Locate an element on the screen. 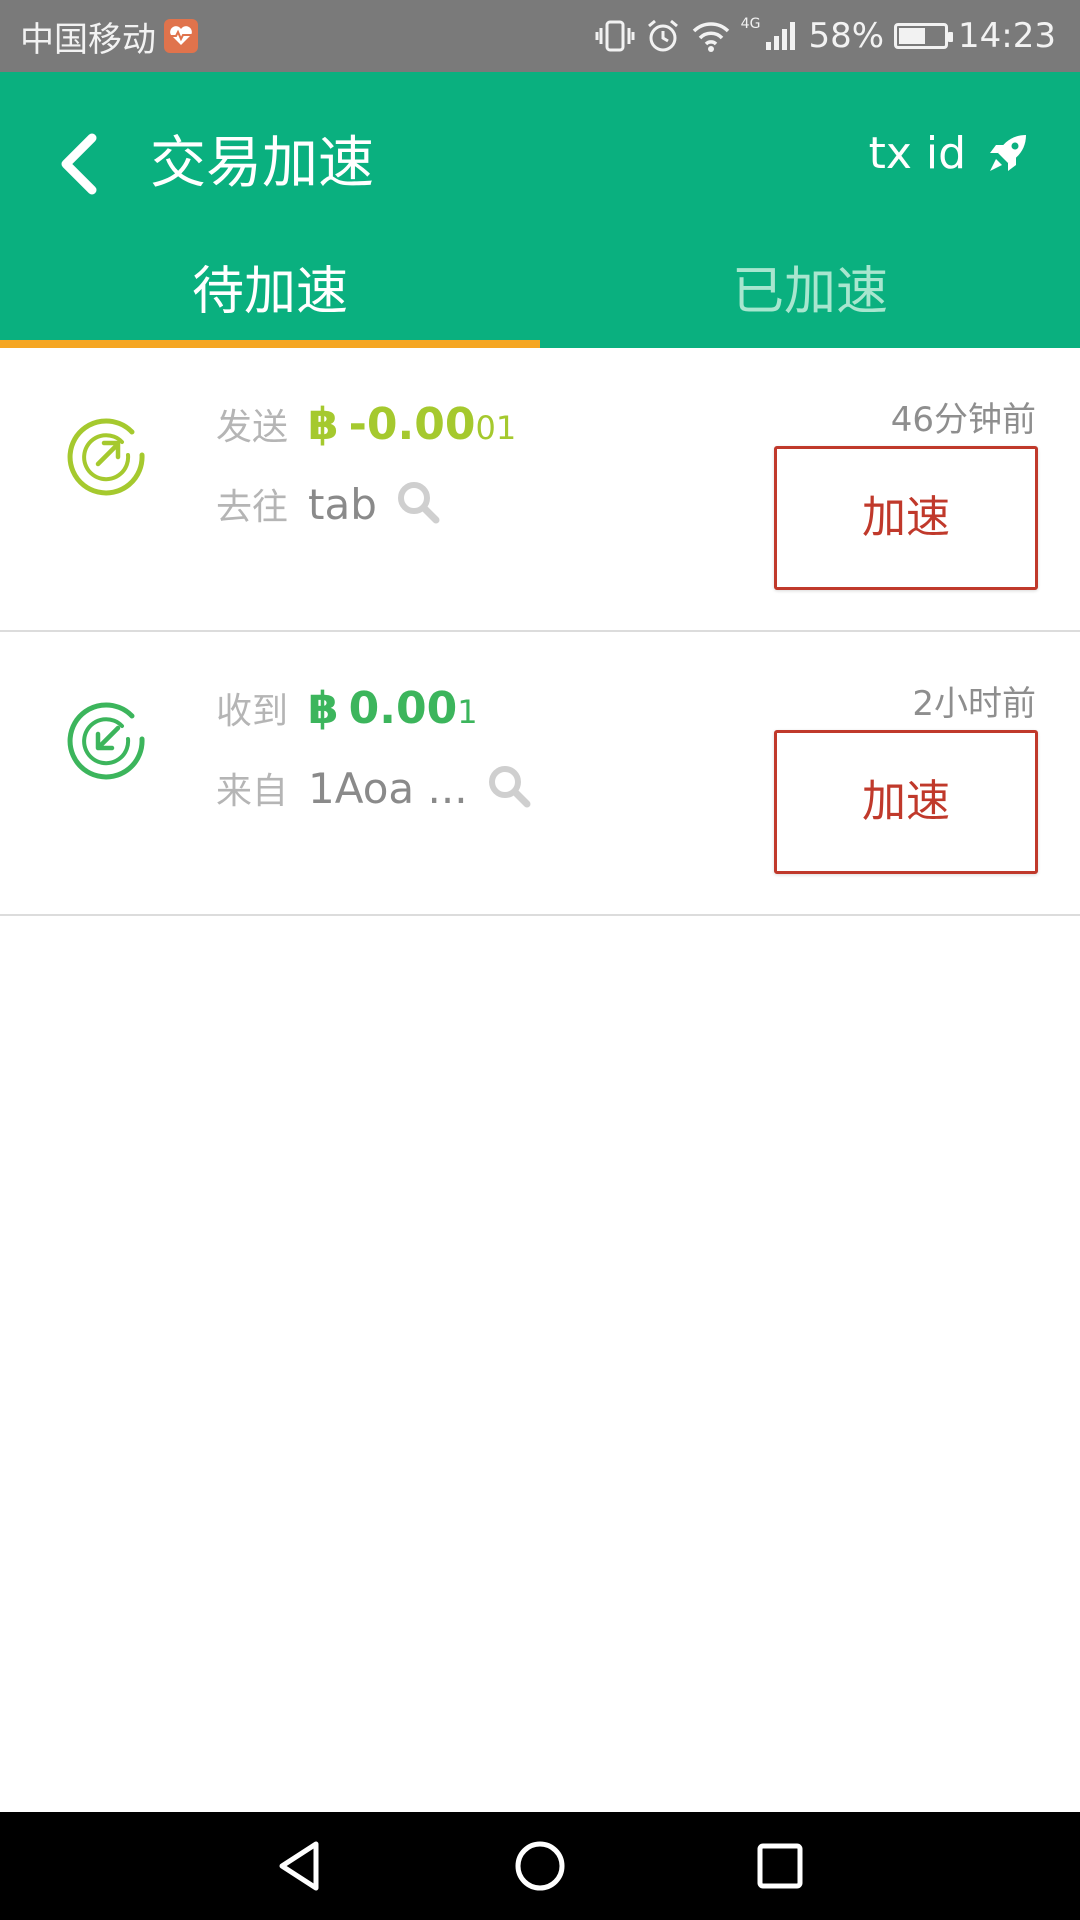 This screenshot has height=1920, width=1080. app-bar: 交易加速 tx id 待加速 已加速 is located at coordinates (540, 210).